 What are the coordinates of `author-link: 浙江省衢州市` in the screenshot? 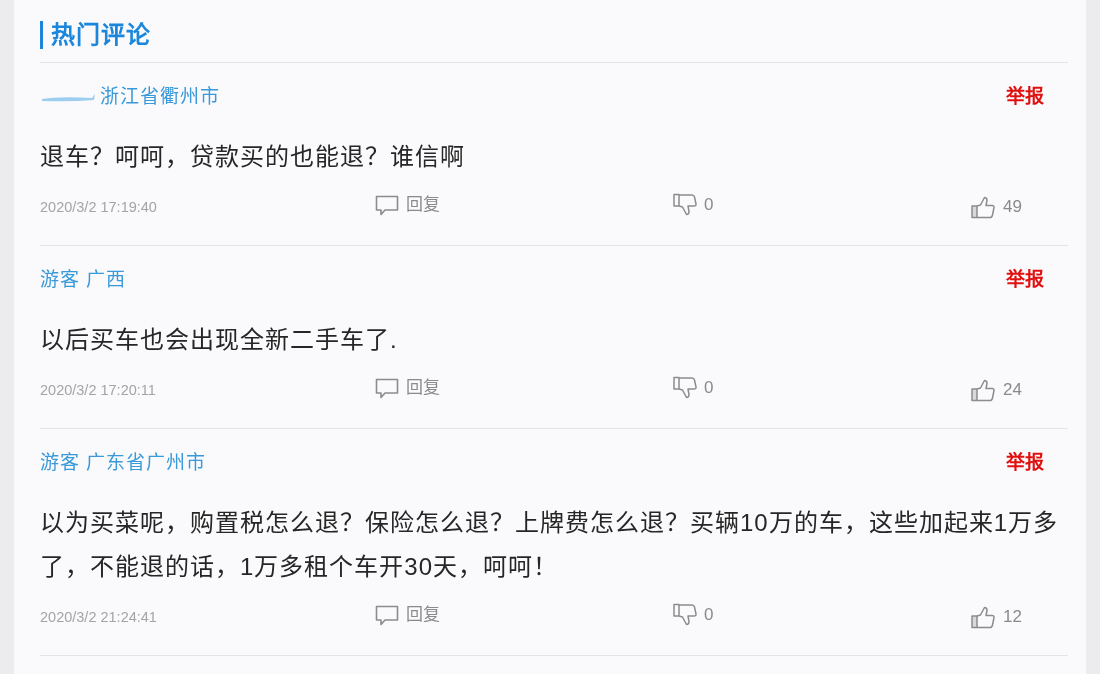 It's located at (160, 97).